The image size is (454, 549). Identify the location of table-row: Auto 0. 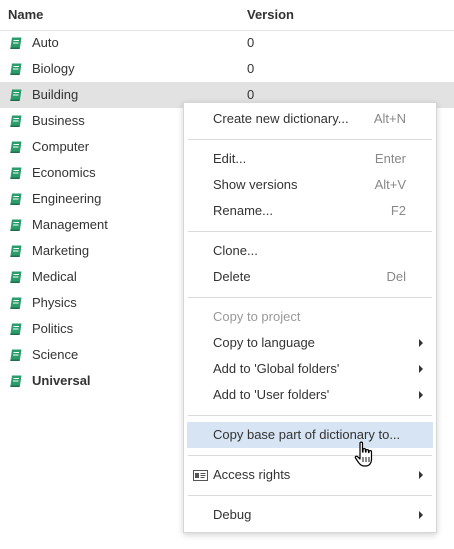
(227, 43).